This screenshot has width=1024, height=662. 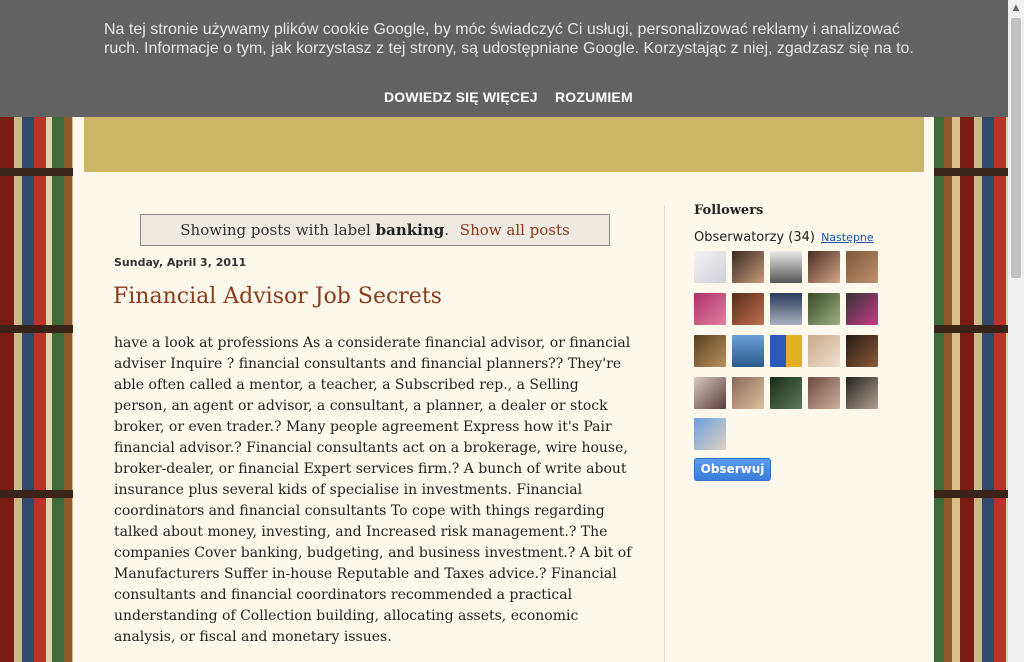 What do you see at coordinates (410, 230) in the screenshot?
I see `status-label: banking` at bounding box center [410, 230].